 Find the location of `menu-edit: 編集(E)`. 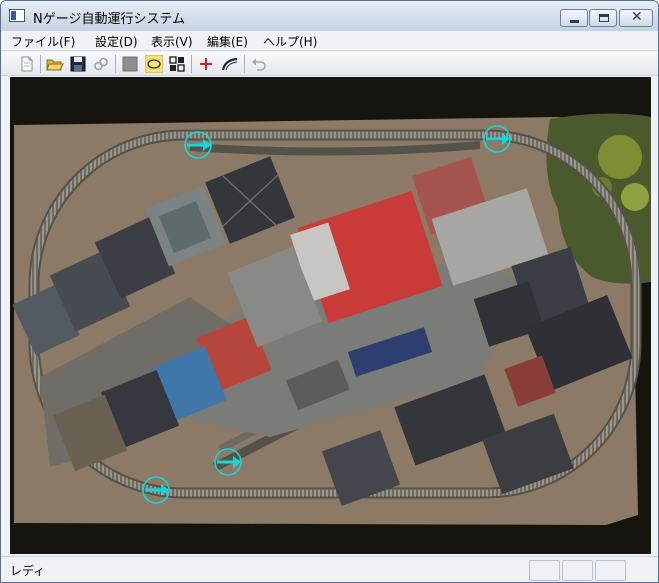

menu-edit: 編集(E) is located at coordinates (227, 41).